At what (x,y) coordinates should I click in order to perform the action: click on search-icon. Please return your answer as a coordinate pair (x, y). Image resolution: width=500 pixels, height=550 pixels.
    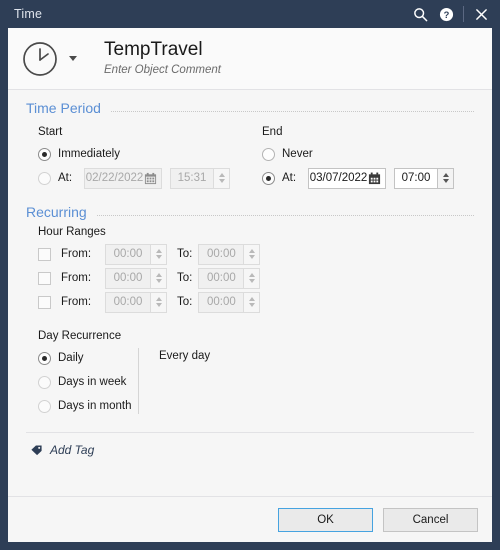
    Looking at the image, I should click on (420, 14).